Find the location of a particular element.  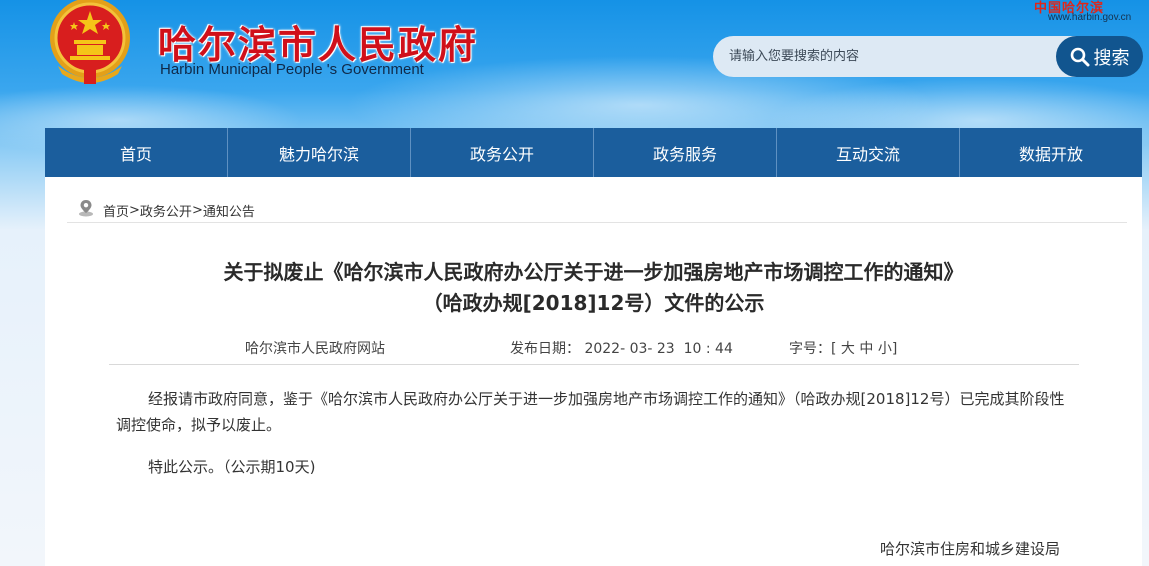

nav-item-home: 首页 is located at coordinates (136, 152).